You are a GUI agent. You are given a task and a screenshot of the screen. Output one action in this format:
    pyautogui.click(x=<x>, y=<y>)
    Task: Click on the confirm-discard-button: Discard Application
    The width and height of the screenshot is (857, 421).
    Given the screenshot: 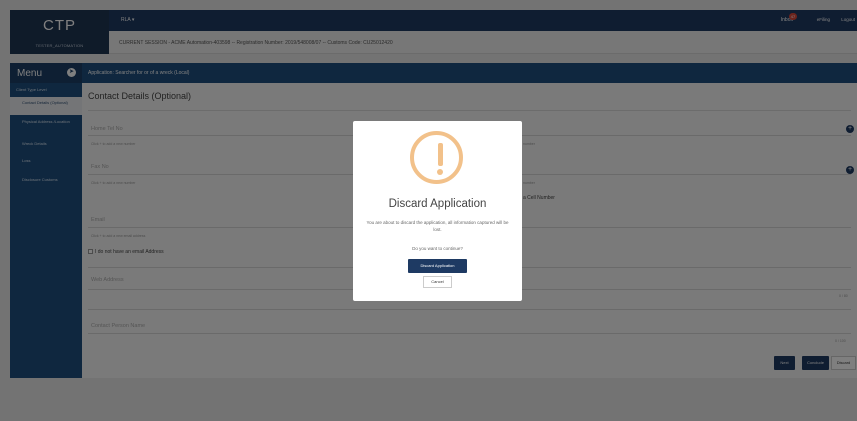 What is the action you would take?
    pyautogui.click(x=437, y=266)
    